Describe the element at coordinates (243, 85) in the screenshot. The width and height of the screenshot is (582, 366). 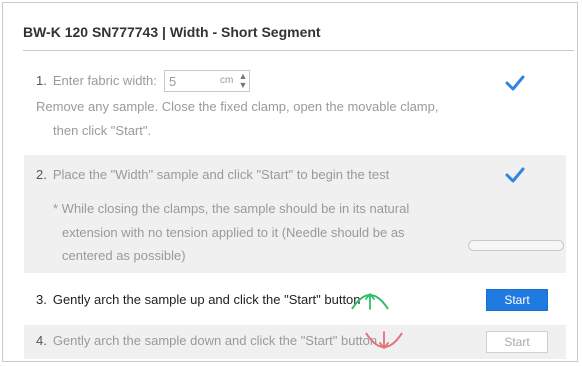
I see `stepper-down-icon: ▼` at that location.